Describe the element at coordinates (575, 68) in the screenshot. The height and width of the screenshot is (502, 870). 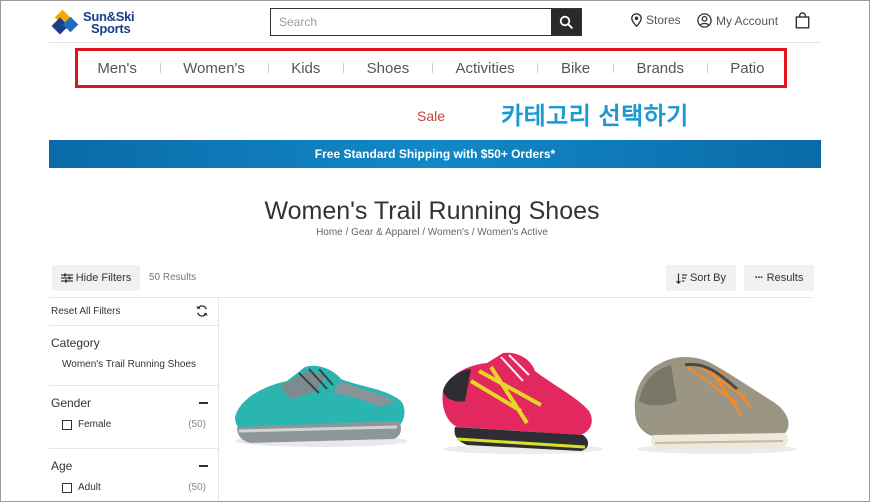
I see `nav-item-bike: Bike` at that location.